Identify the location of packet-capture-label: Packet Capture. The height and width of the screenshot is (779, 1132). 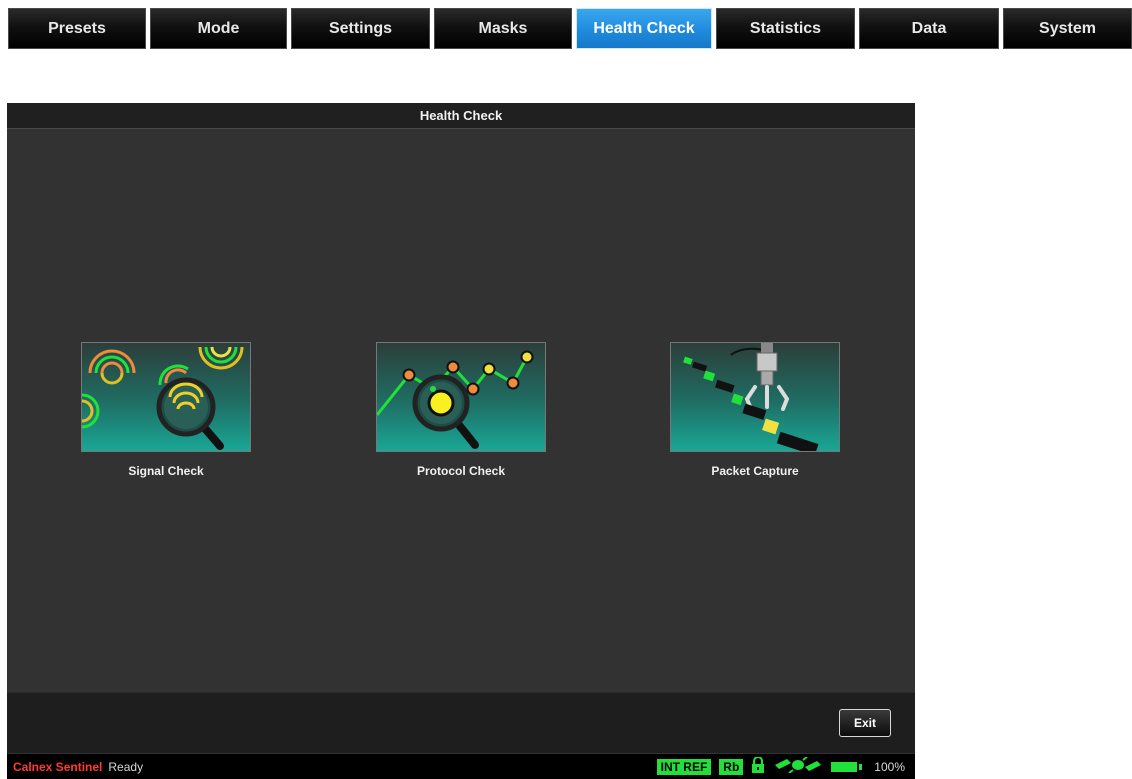
(755, 471).